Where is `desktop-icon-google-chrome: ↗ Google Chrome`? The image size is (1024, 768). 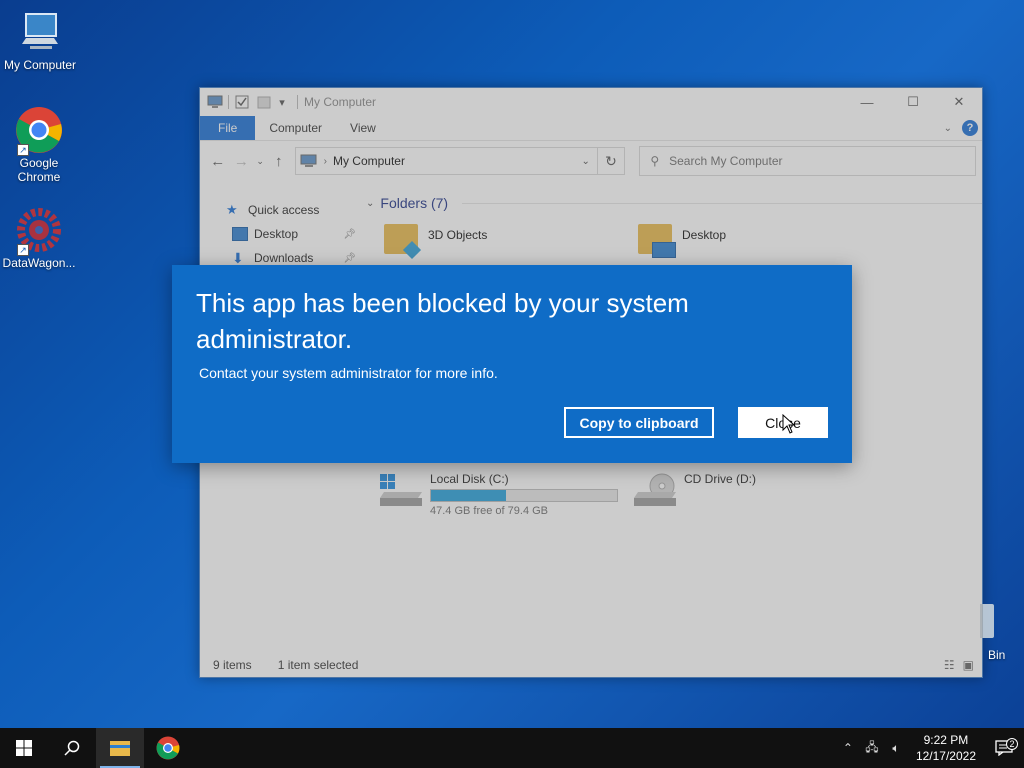 desktop-icon-google-chrome: ↗ Google Chrome is located at coordinates (39, 145).